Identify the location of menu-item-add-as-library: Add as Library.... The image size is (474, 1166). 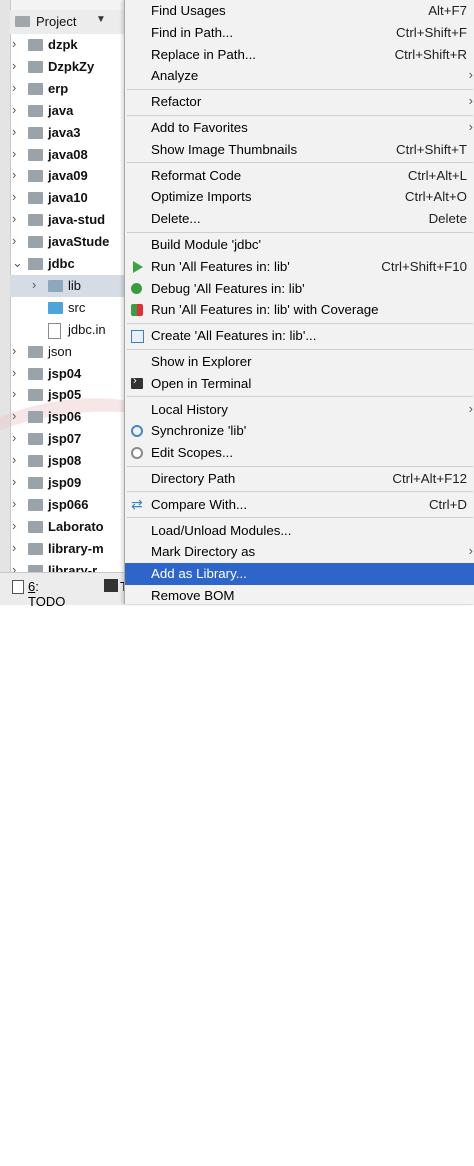
(299, 574).